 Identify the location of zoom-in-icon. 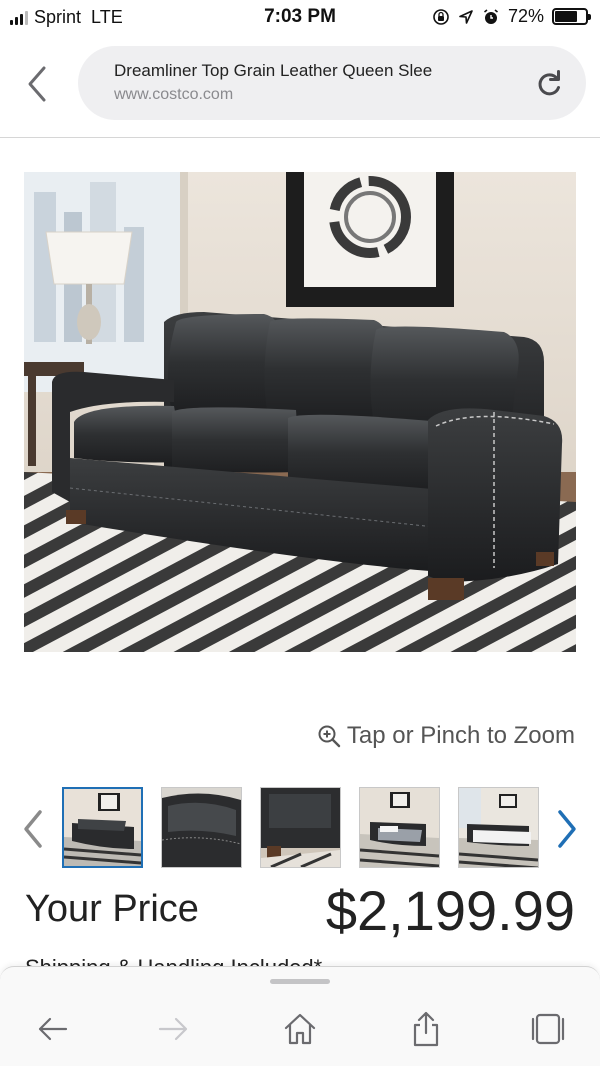
(329, 736).